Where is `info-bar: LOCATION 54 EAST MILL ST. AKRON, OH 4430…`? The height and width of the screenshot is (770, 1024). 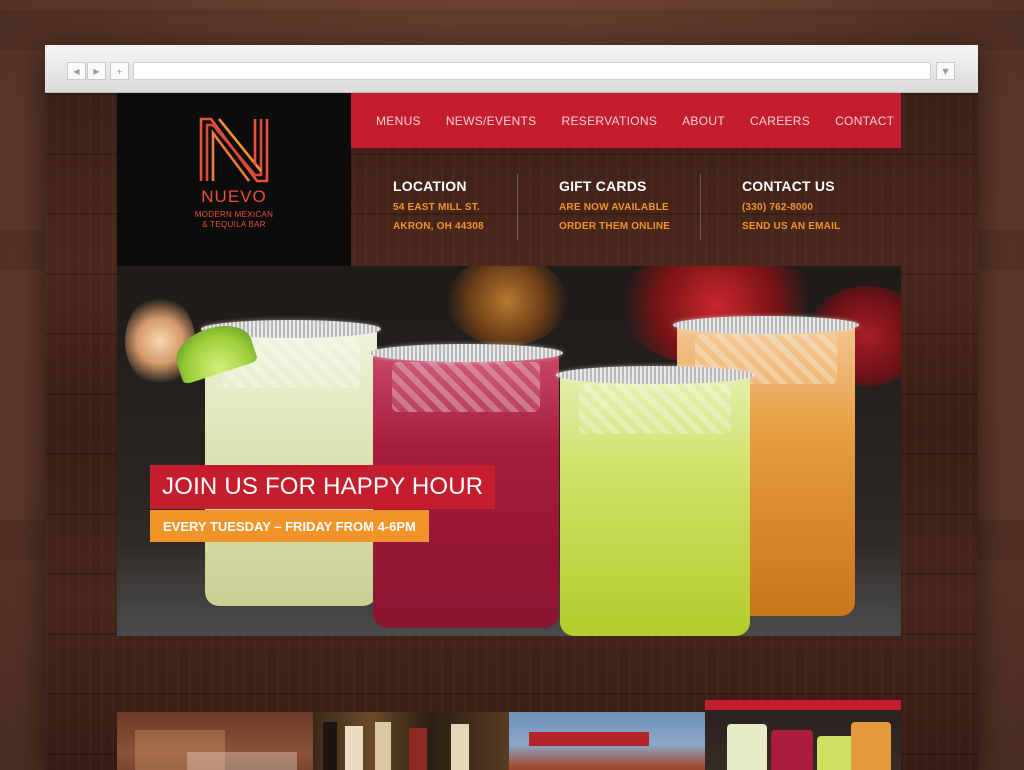 info-bar: LOCATION 54 EAST MILL ST. AKRON, OH 4430… is located at coordinates (626, 207).